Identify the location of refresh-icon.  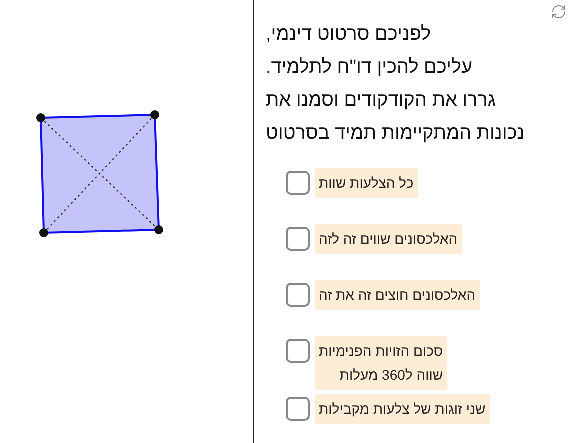
(559, 12).